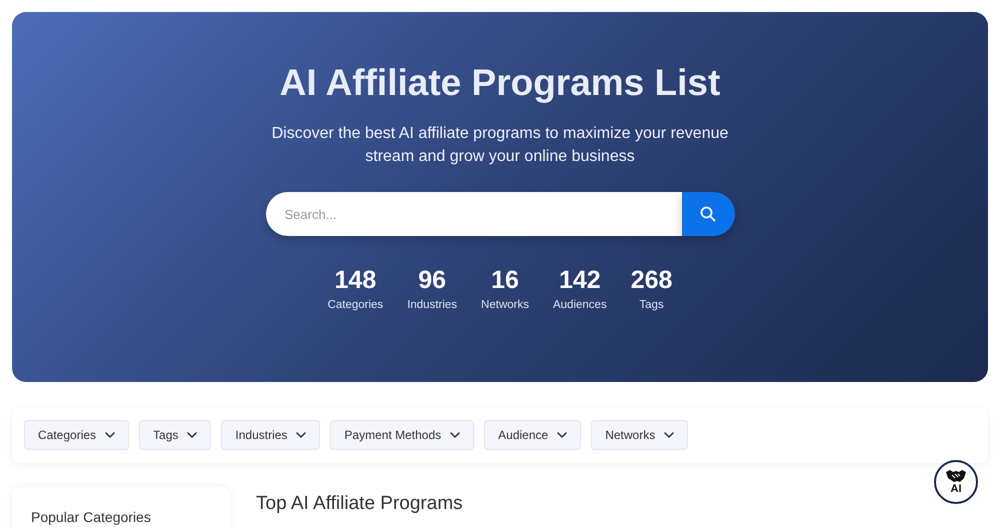  Describe the element at coordinates (956, 482) in the screenshot. I see `ai-badge: AI` at that location.